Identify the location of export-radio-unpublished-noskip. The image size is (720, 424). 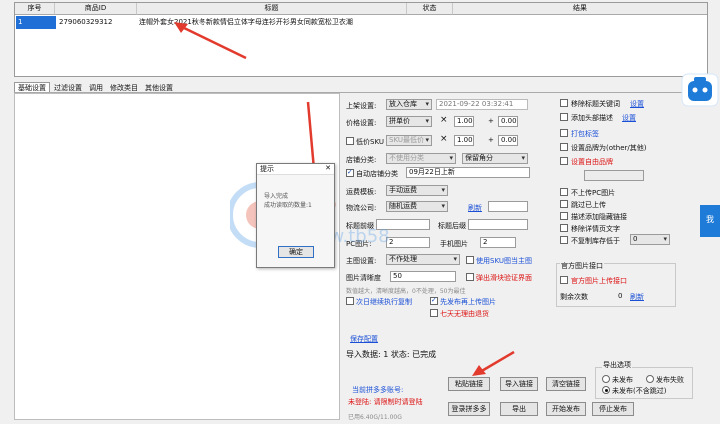
(606, 390).